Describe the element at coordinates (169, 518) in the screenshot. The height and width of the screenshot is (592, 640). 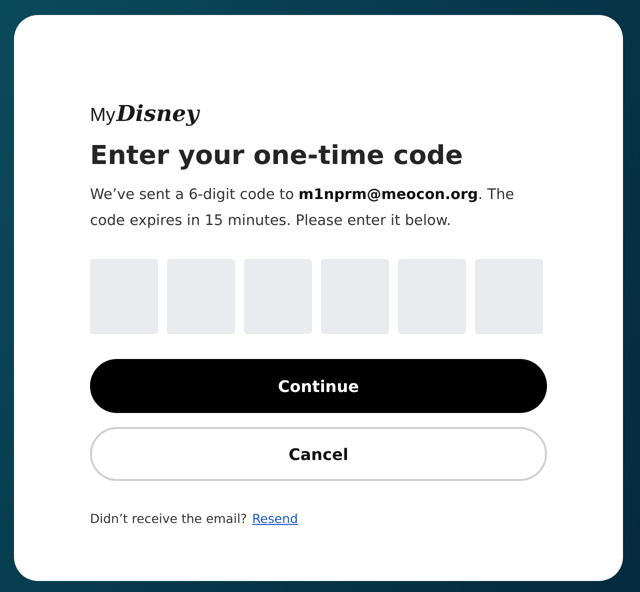
I see `footer-text: Didn’t receive the email?` at that location.